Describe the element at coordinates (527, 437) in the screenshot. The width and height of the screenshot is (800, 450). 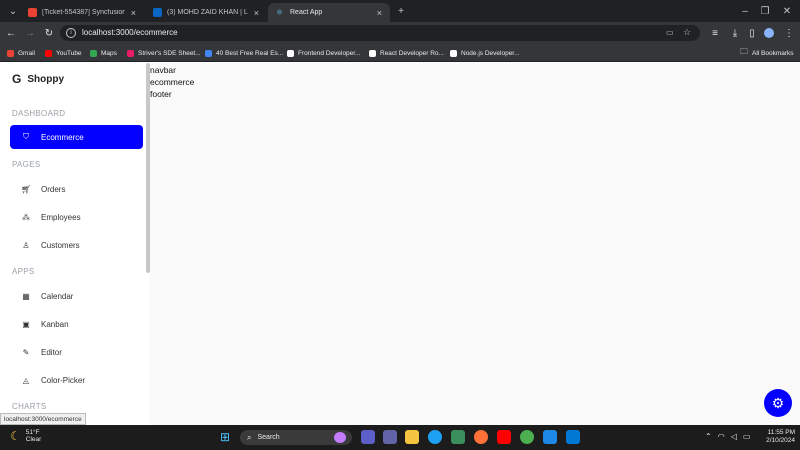
I see `chrome-icon` at that location.